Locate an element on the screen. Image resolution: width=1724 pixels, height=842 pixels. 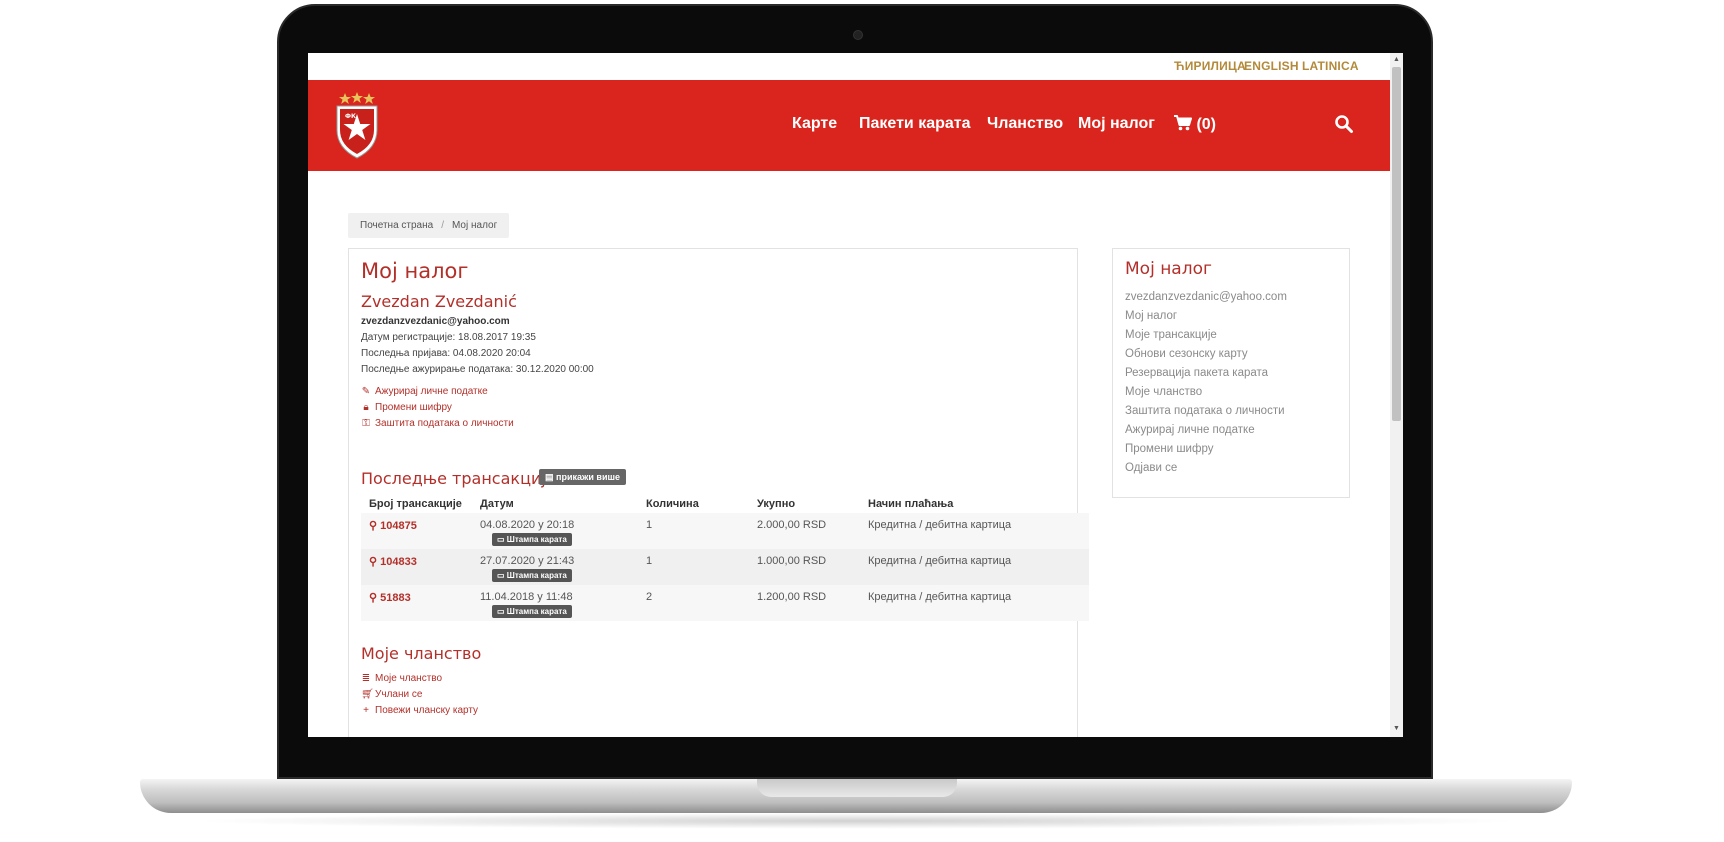
change-password-link: 🔒︎ Промени шифру is located at coordinates (406, 407).